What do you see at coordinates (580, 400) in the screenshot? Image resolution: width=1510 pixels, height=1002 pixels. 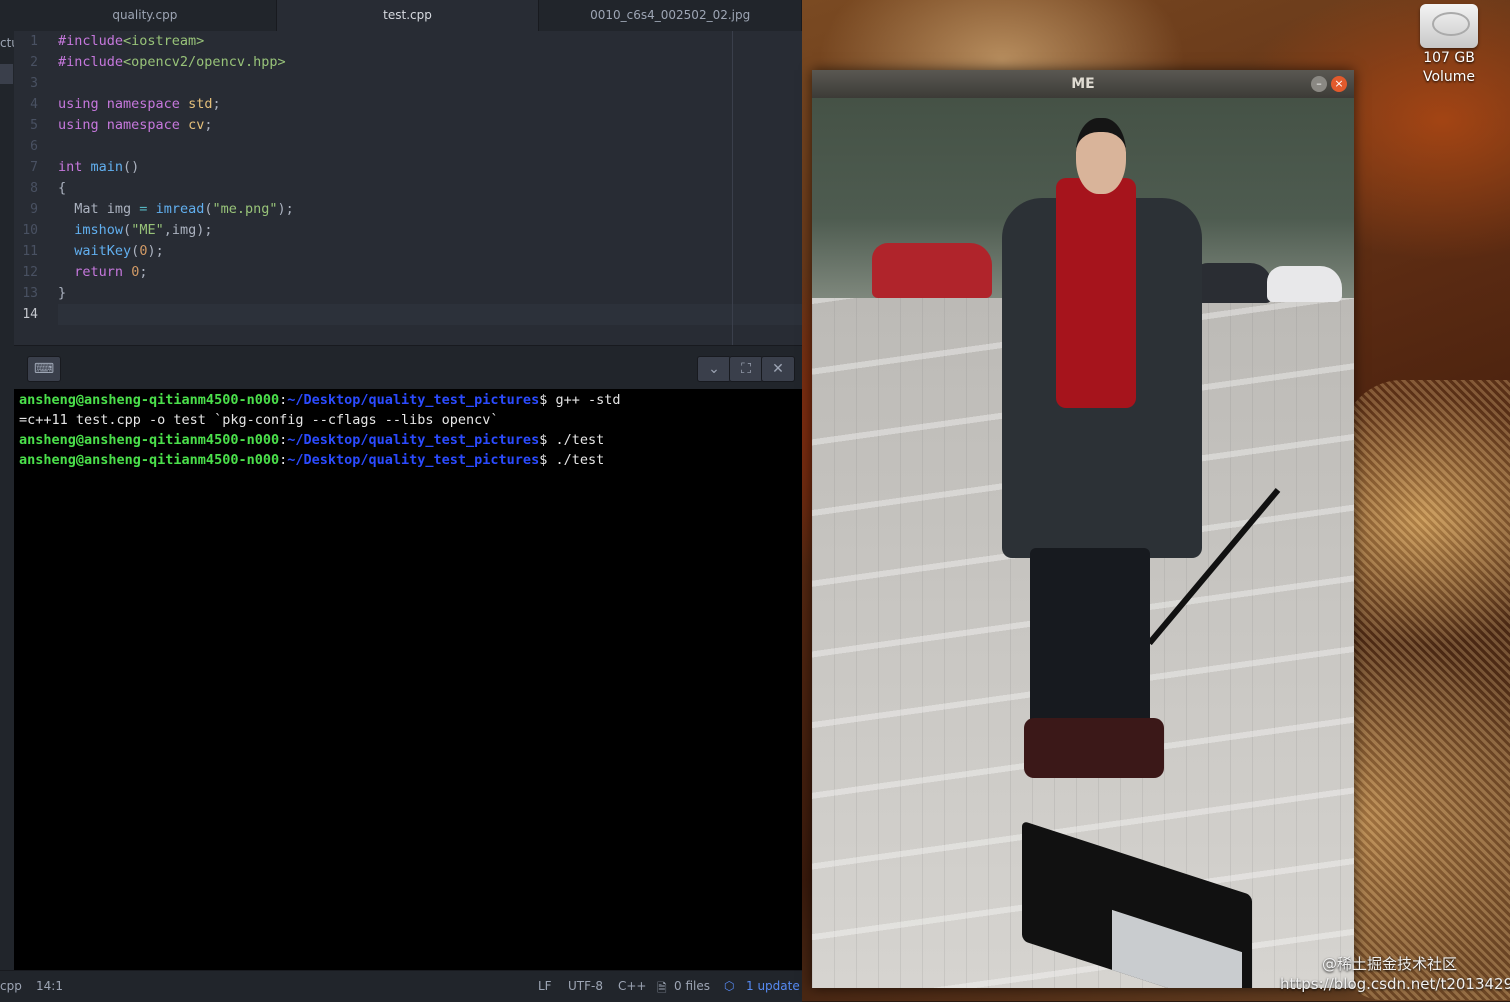 I see `terminal-command: $ g++ -std` at bounding box center [580, 400].